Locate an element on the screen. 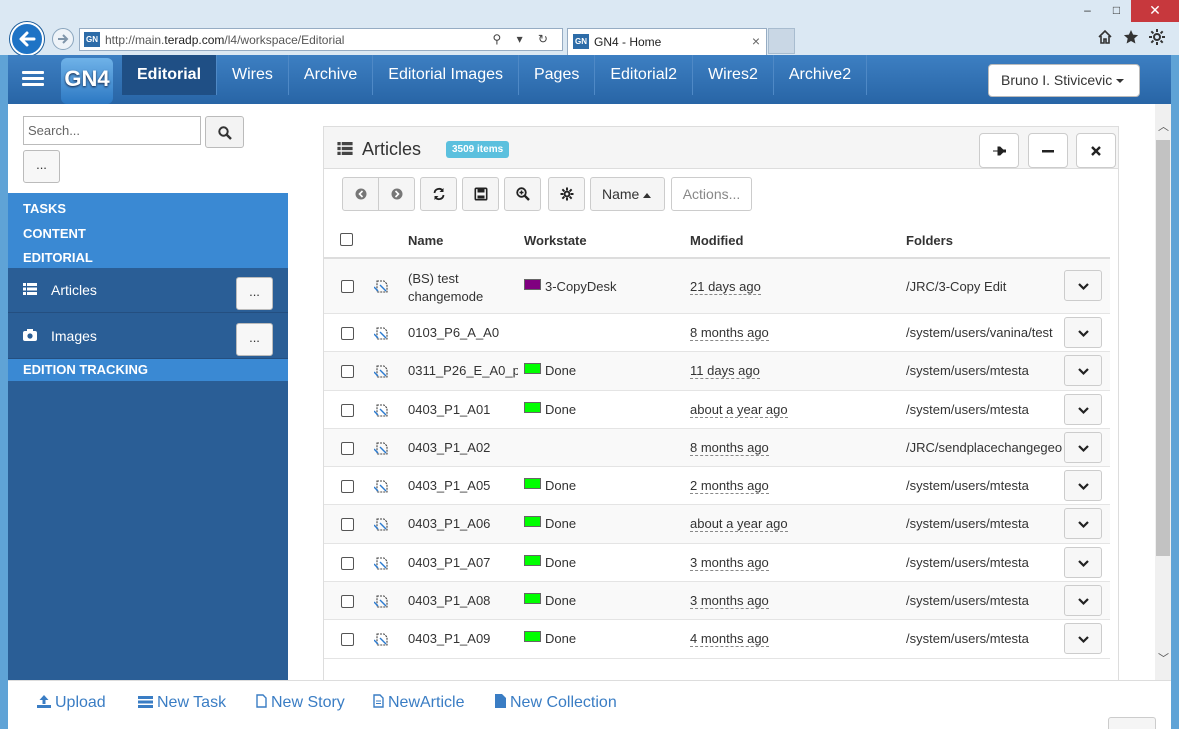 The width and height of the screenshot is (1179, 729). new-tab-button is located at coordinates (781, 41).